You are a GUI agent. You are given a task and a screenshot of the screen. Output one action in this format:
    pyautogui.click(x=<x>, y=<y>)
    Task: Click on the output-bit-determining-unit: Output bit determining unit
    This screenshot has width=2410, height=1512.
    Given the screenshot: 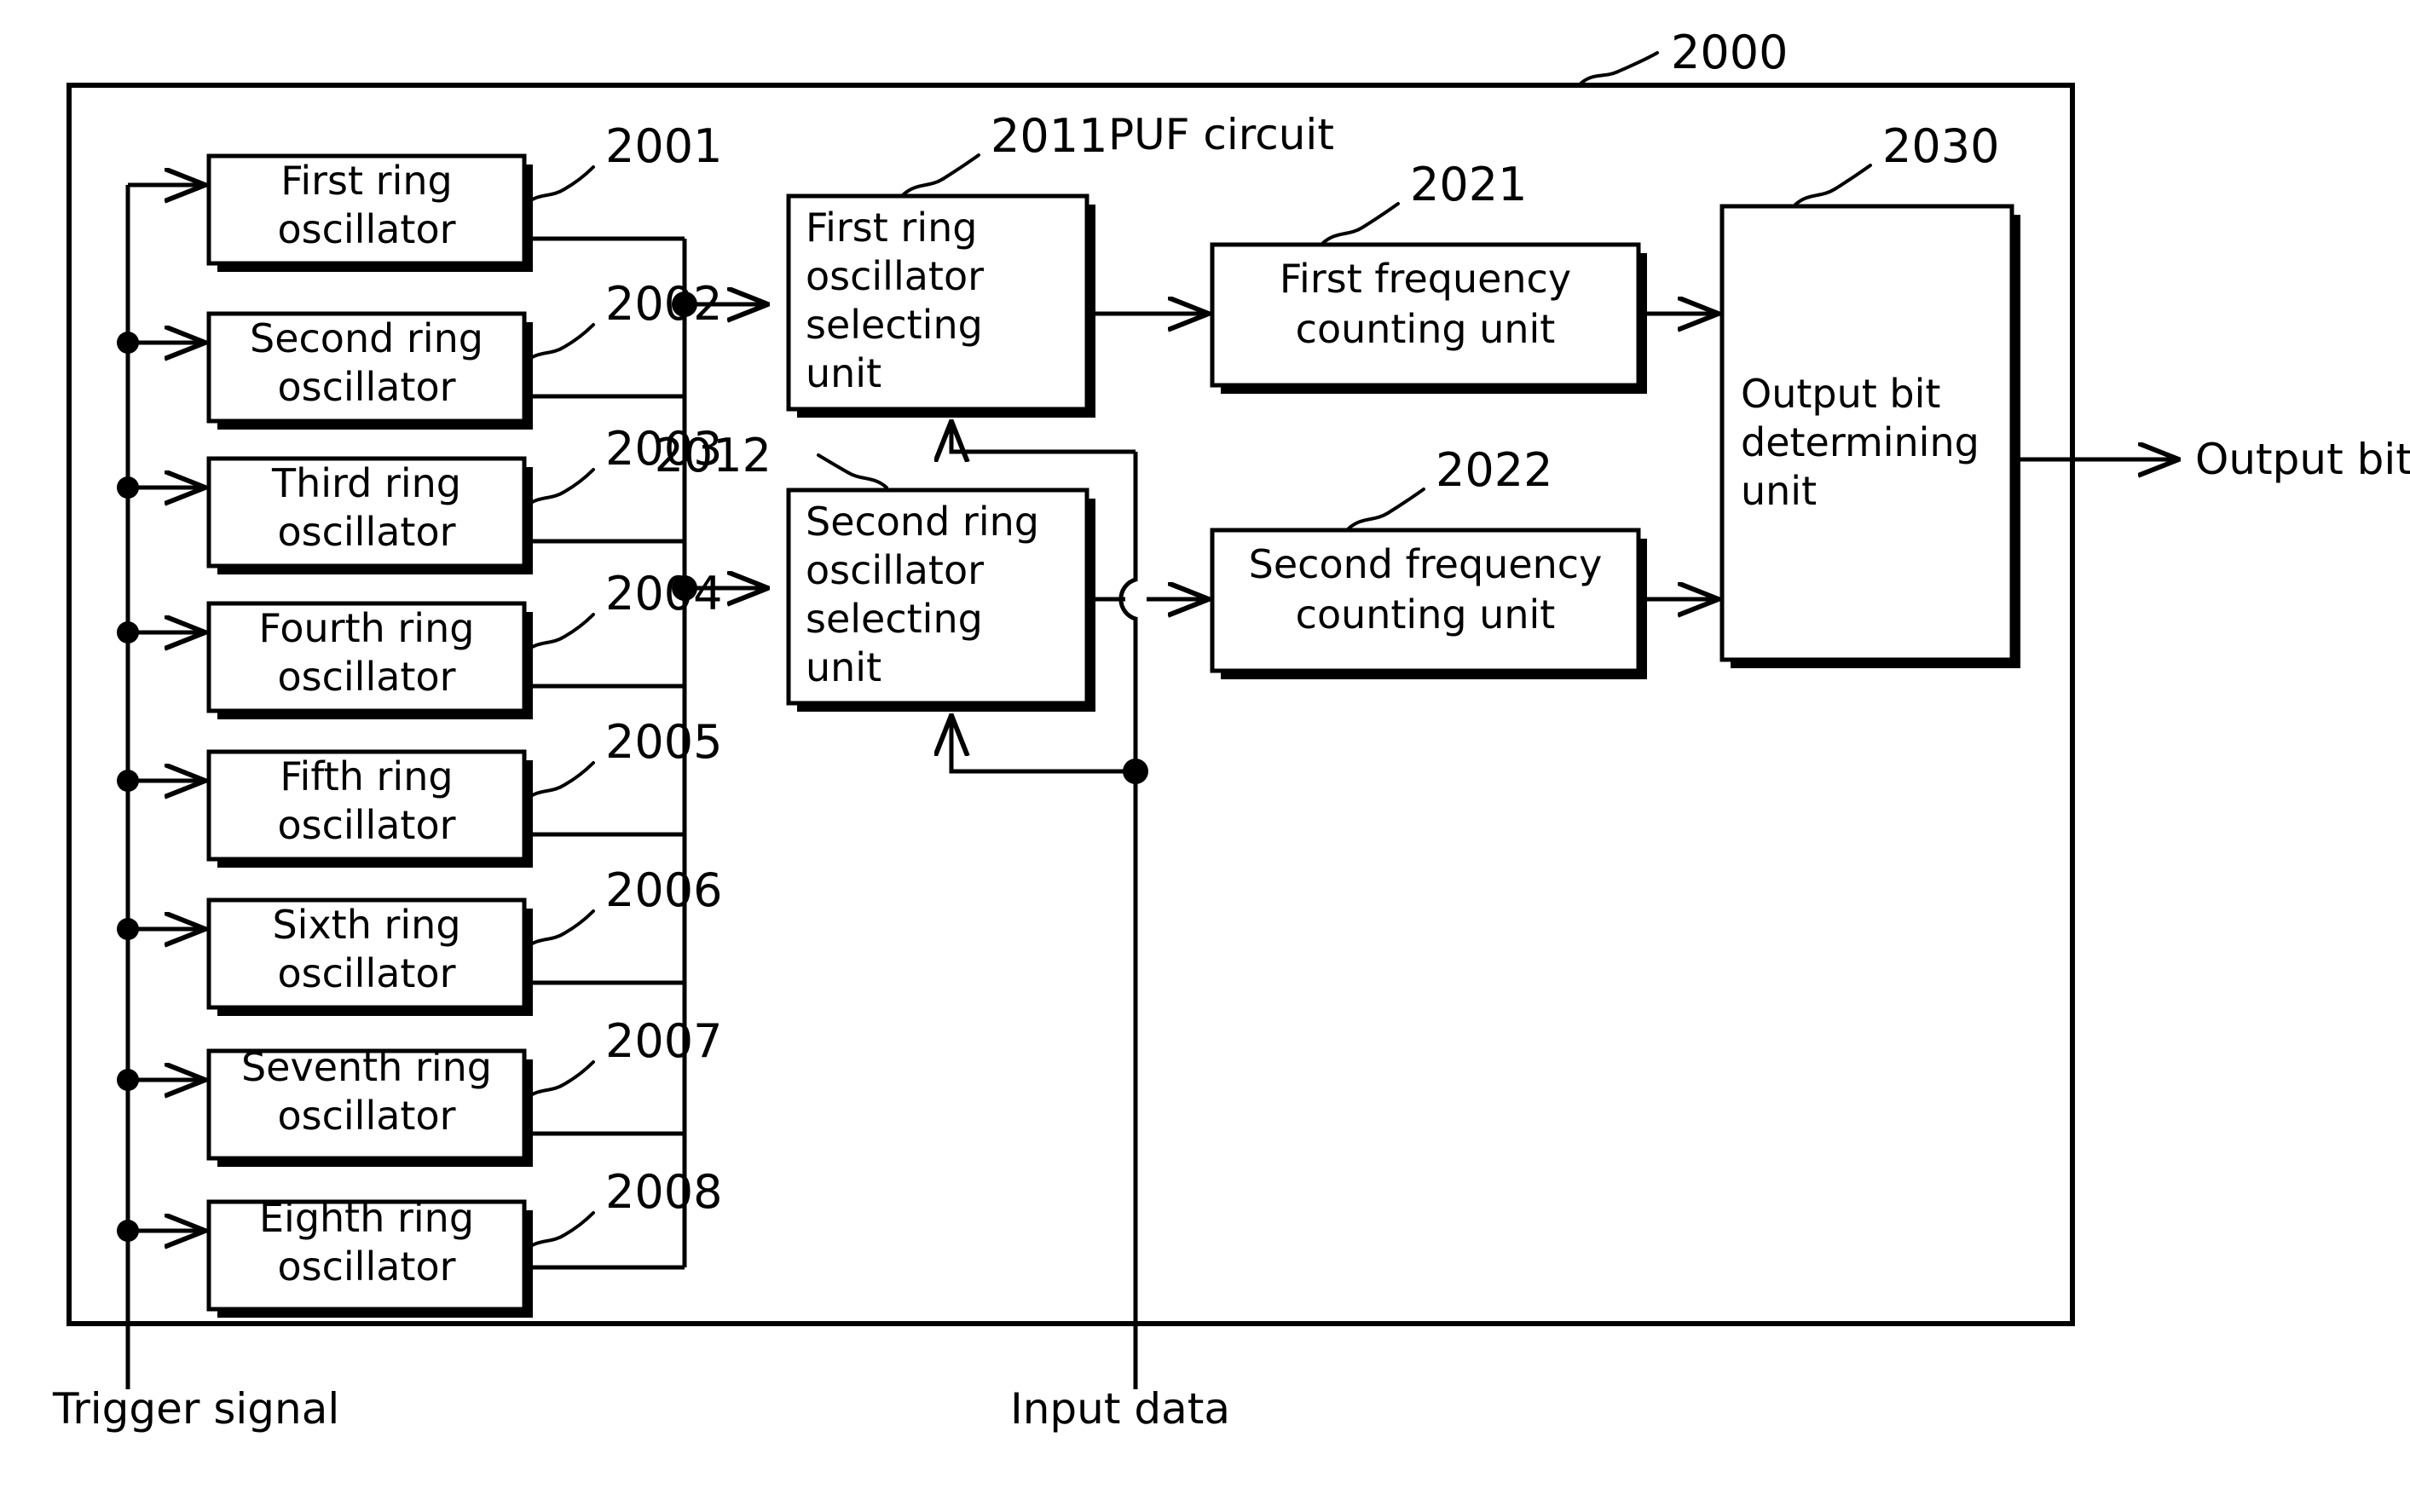 What is the action you would take?
    pyautogui.click(x=1870, y=436)
    